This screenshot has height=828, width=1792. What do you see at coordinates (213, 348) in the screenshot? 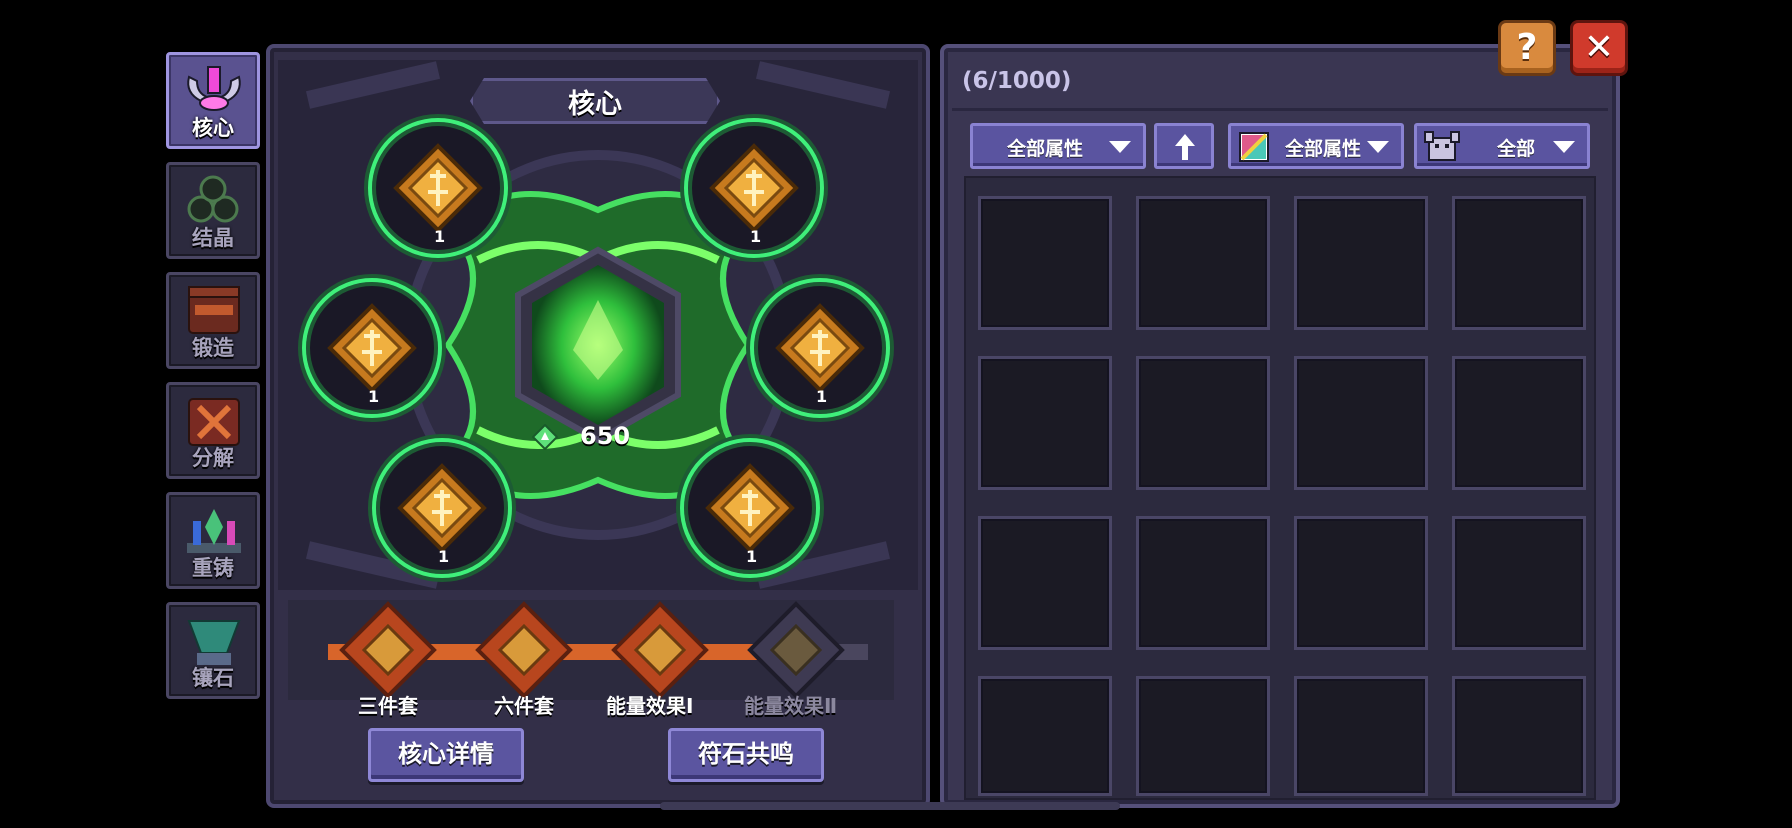
I see `tab-forge-label: 锻造` at bounding box center [213, 348].